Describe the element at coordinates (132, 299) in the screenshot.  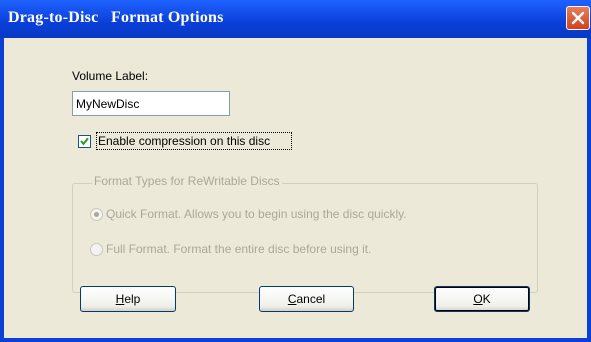
I see `help-label-rest: elp` at that location.